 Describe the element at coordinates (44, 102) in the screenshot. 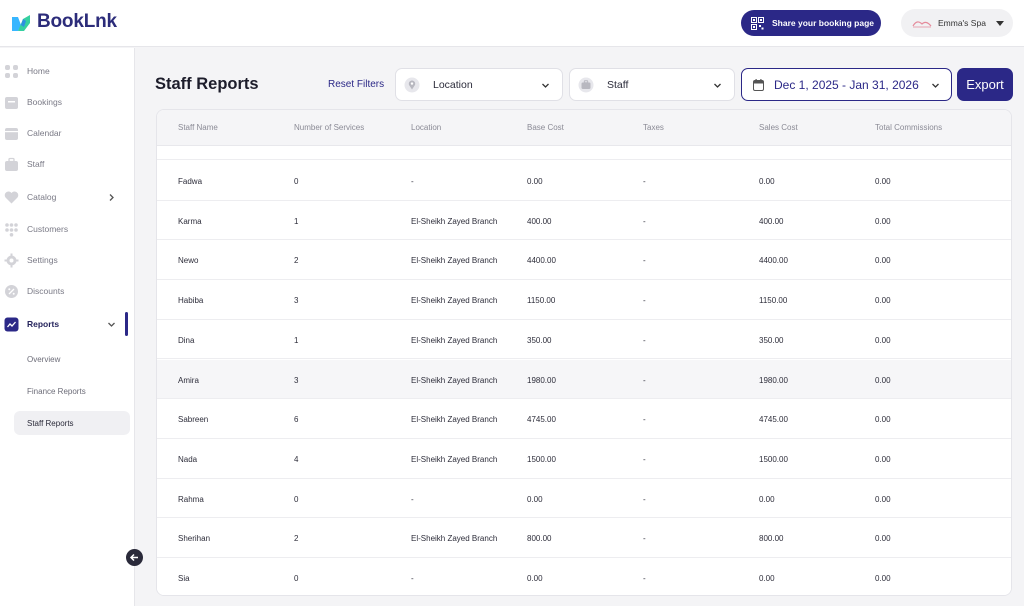

I see `sidebar-item-label: Bookings` at that location.